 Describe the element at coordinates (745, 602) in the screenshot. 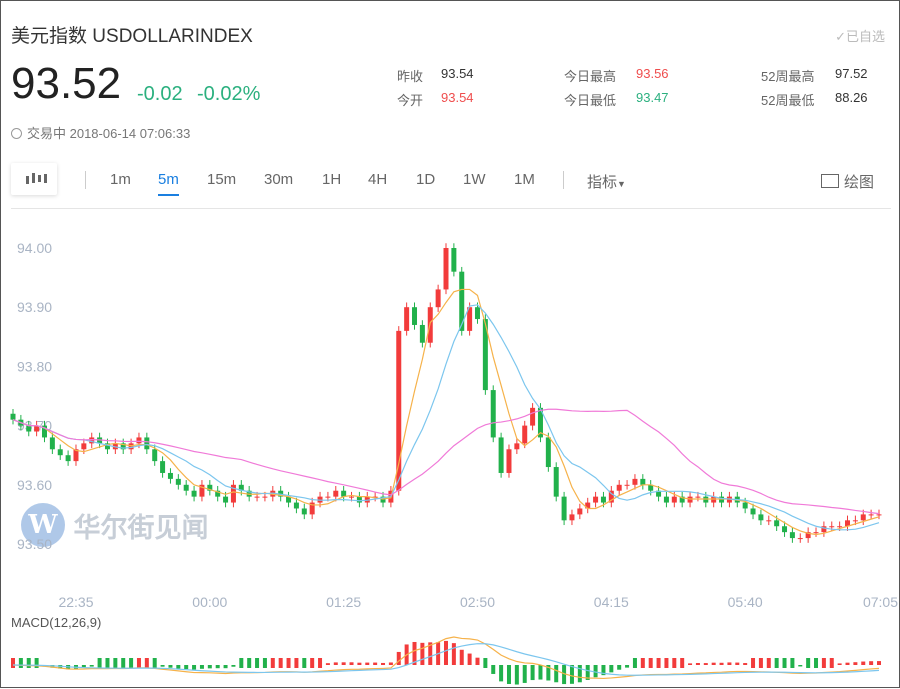

I see `x-tick-label: 05:40` at that location.